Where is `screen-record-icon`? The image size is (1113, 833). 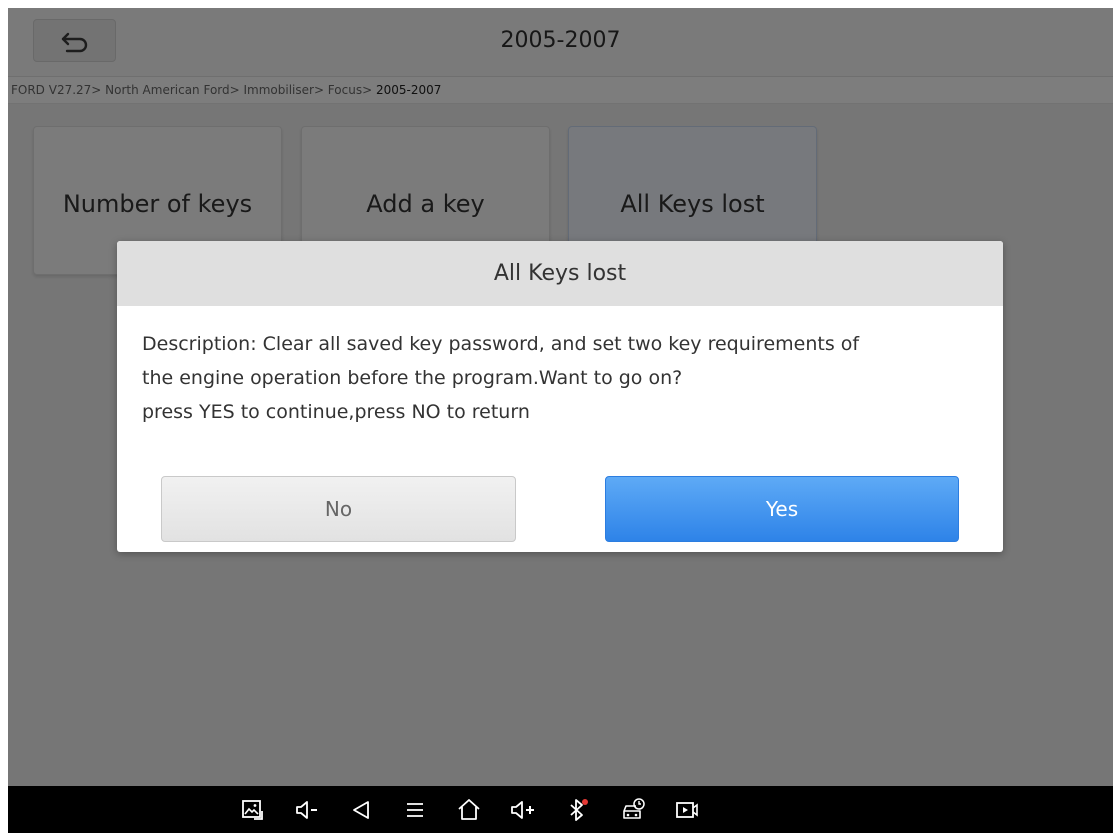 screen-record-icon is located at coordinates (687, 809).